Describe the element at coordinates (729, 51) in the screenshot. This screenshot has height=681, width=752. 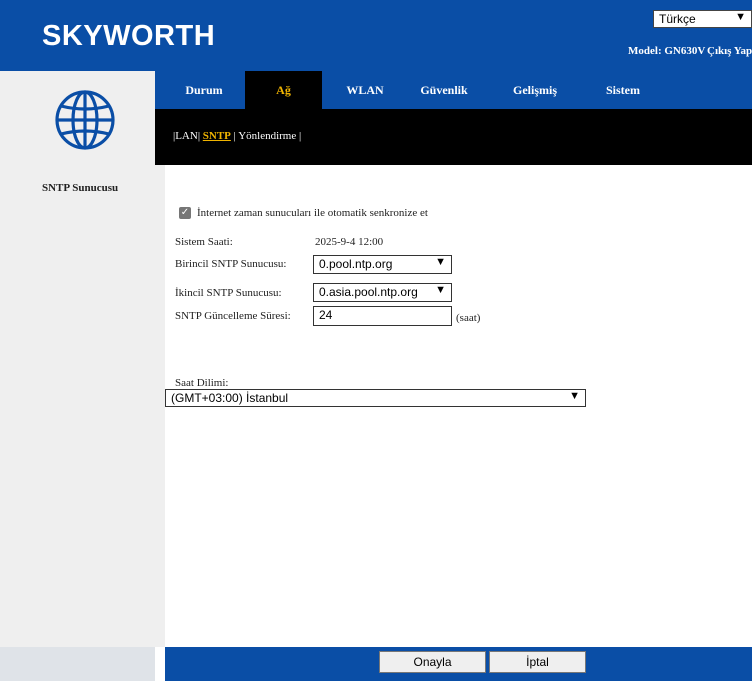
I see `logout-link: Çıkış Yap` at that location.